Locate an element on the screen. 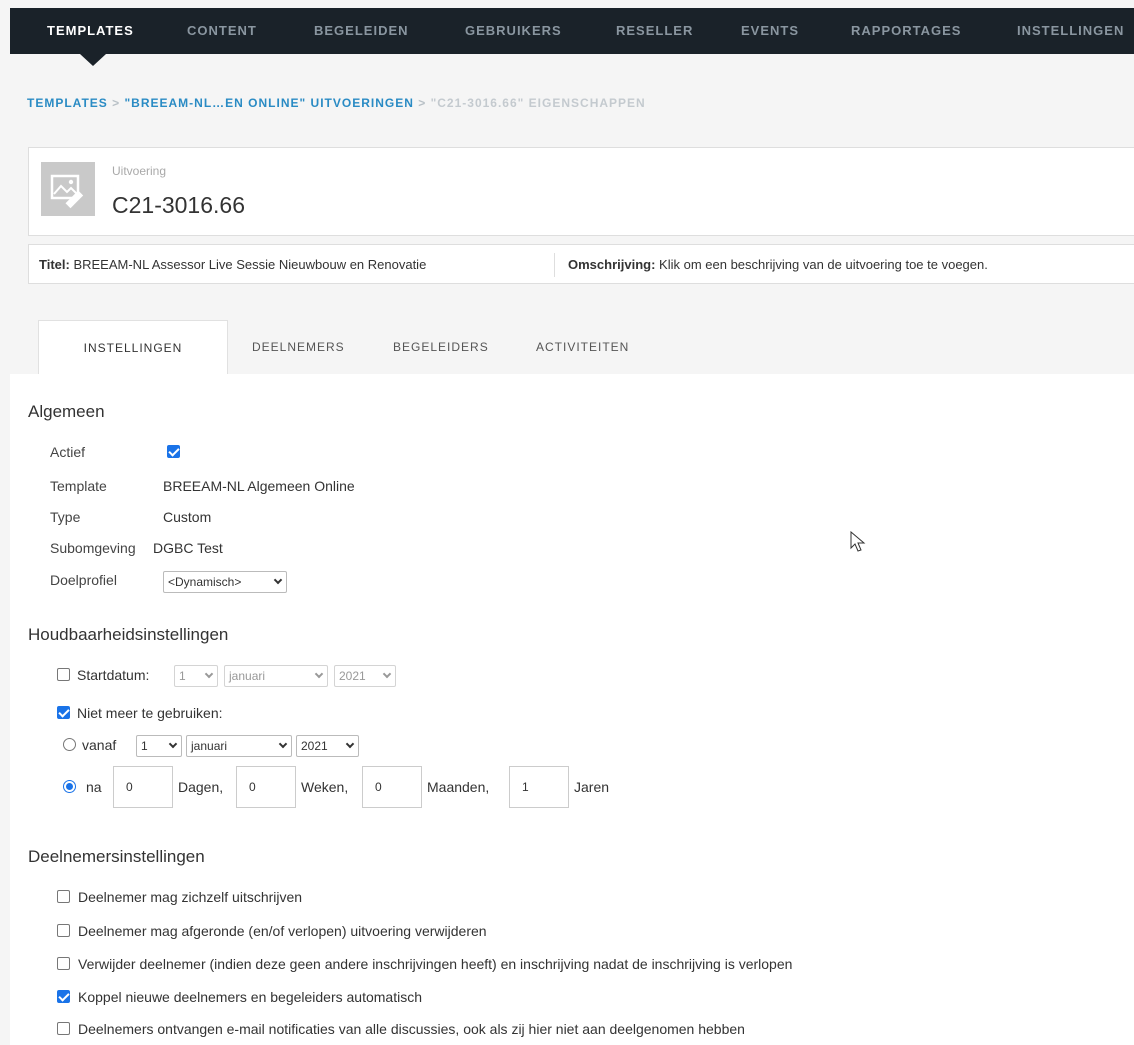 Image resolution: width=1134 pixels, height=1045 pixels. na-radio is located at coordinates (69, 786).